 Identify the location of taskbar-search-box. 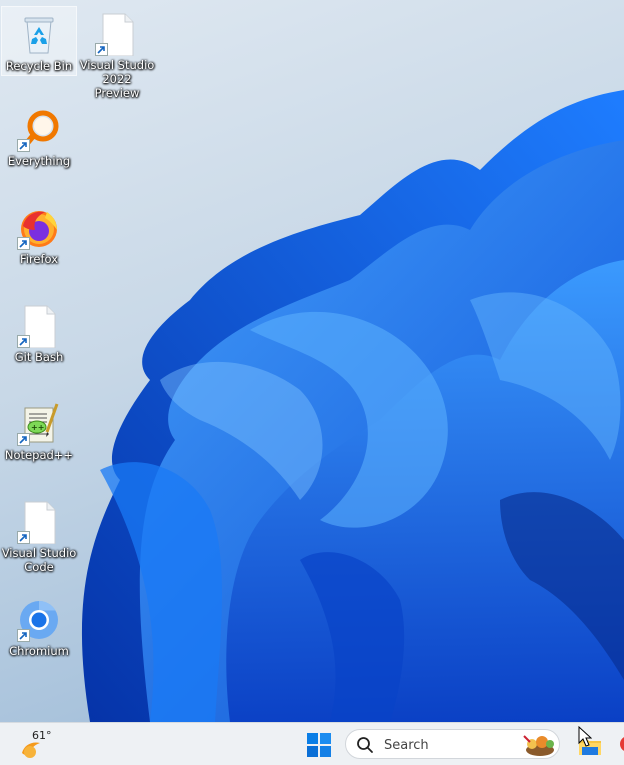
(452, 744).